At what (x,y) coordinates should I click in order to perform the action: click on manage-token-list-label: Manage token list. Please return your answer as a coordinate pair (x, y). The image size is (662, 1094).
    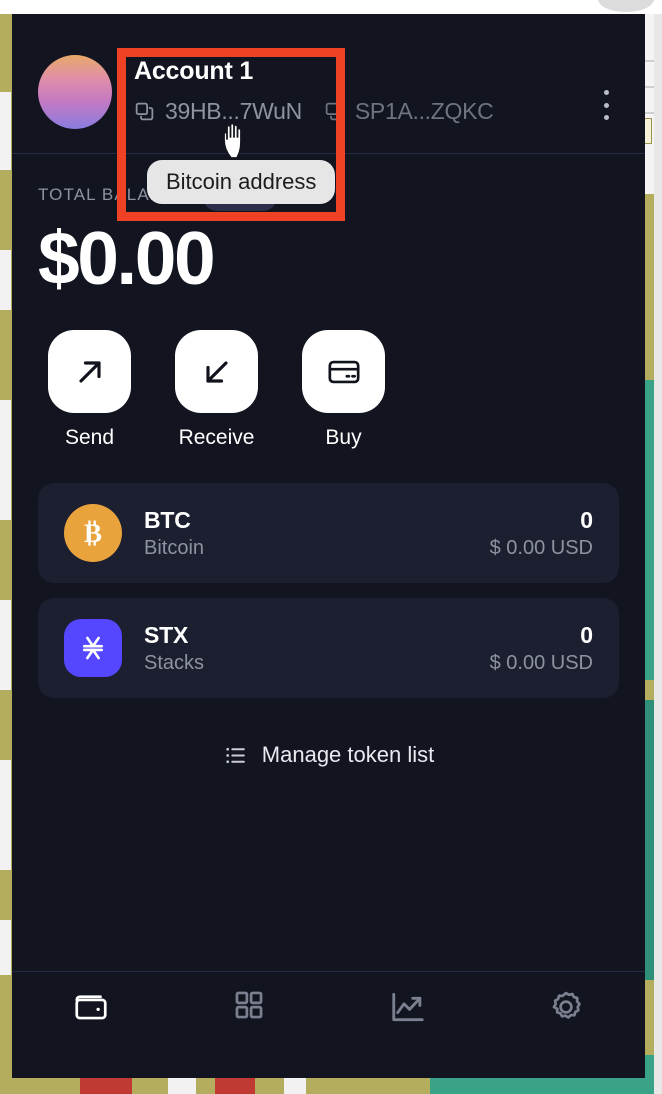
    Looking at the image, I should click on (348, 754).